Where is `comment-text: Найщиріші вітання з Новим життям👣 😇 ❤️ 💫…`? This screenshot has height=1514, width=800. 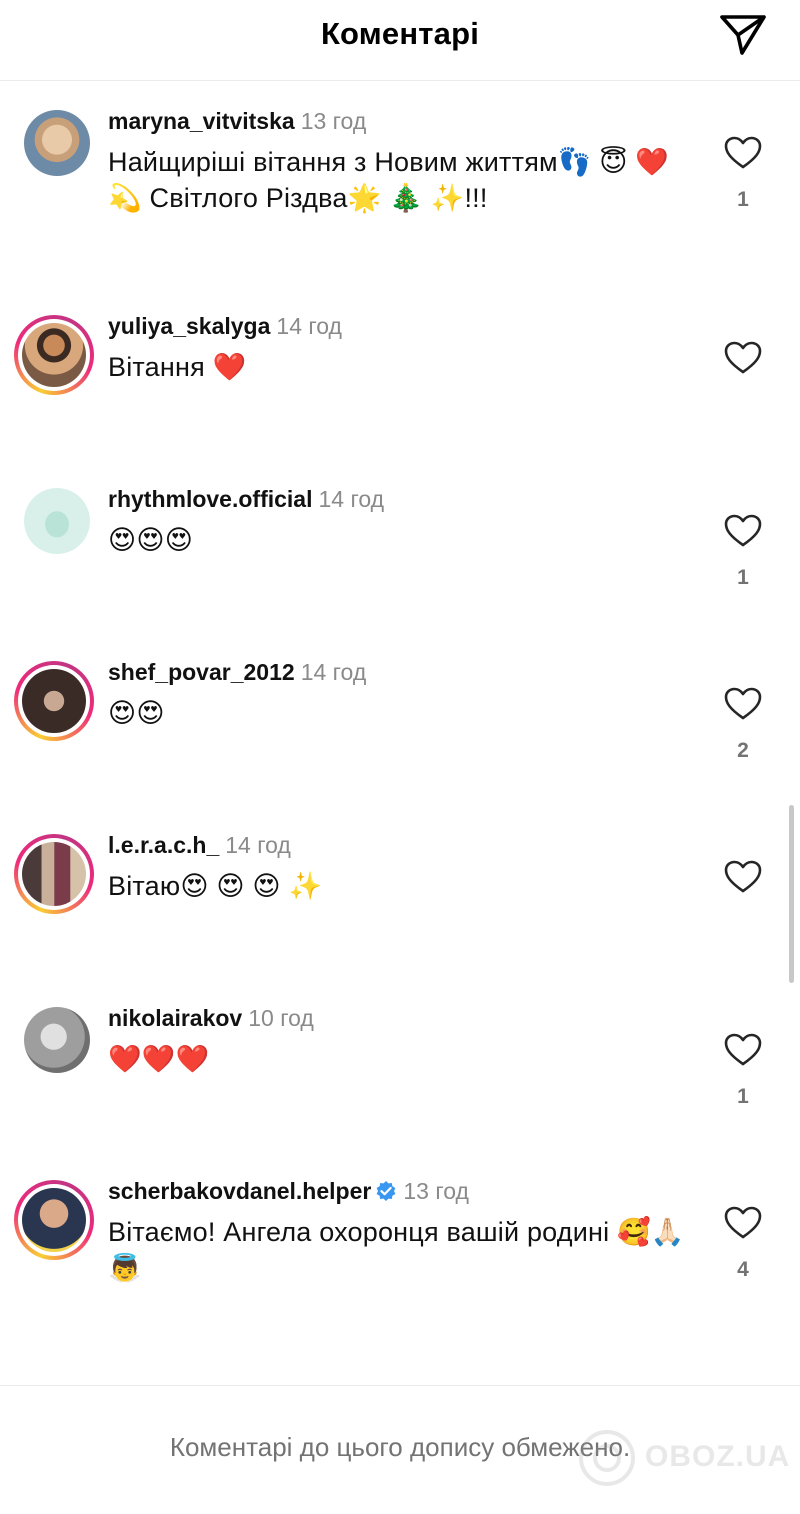
comment-text: Найщиріші вітання з Новим життям👣 😇 ❤️ 💫… is located at coordinates (389, 180).